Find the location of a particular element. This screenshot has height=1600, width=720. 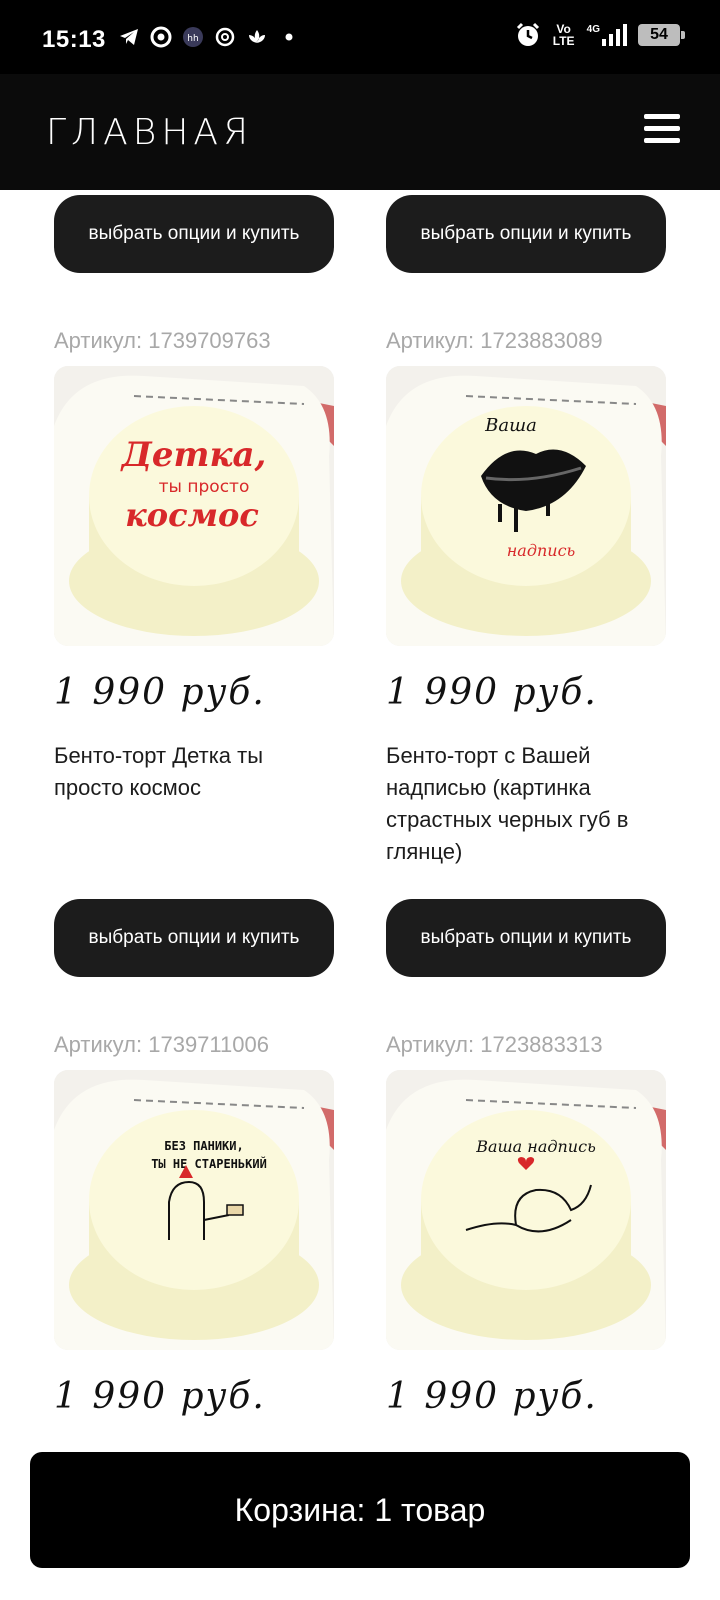

hamburger-menu-icon is located at coordinates (662, 129).